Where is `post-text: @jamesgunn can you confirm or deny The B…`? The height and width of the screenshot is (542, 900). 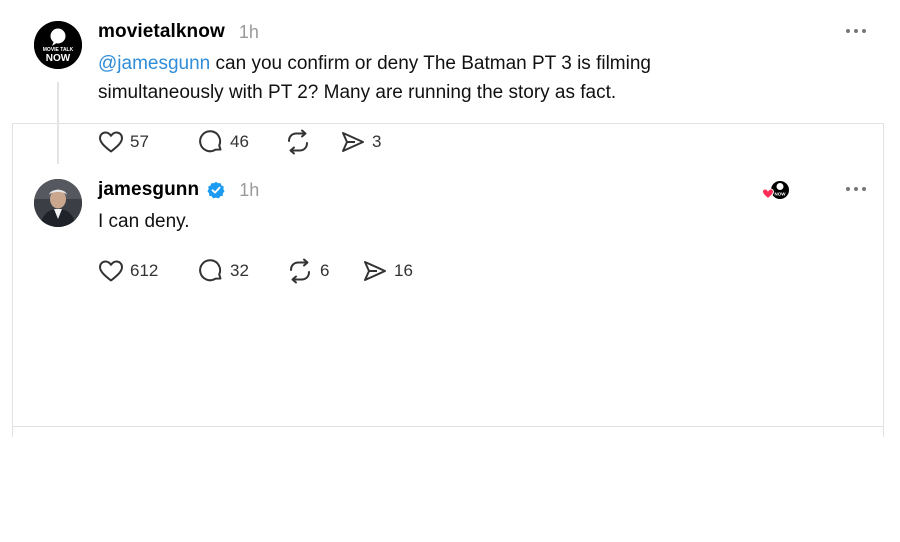
post-text: @jamesgunn can you confirm or deny The B… is located at coordinates (468, 78).